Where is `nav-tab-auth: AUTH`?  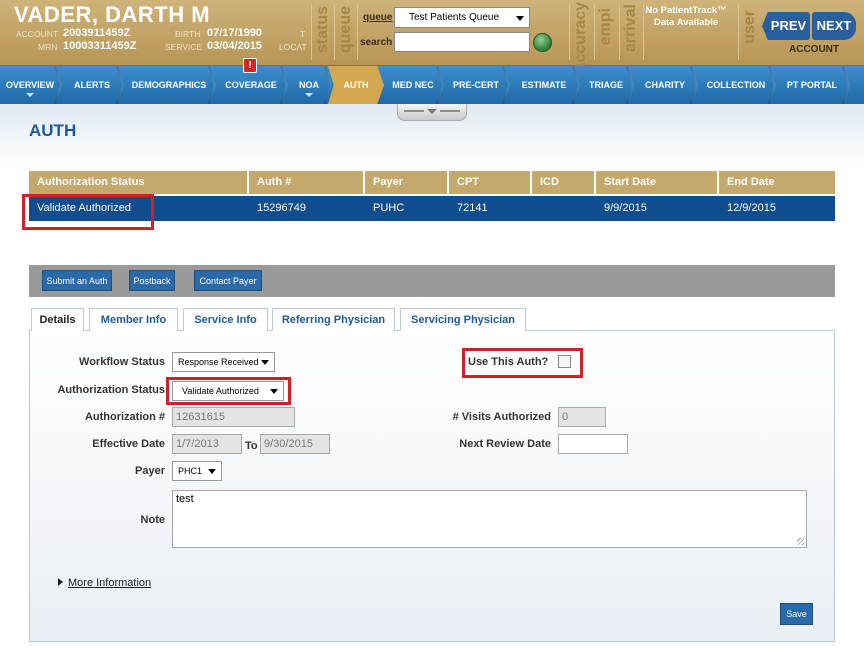 nav-tab-auth: AUTH is located at coordinates (356, 85).